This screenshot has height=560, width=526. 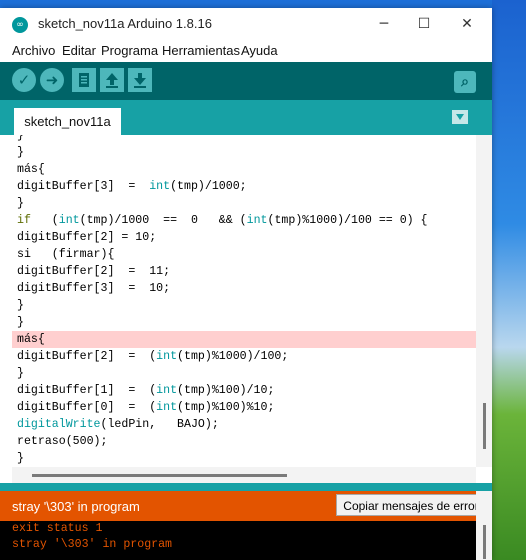 What do you see at coordinates (246, 487) in the screenshot?
I see `divider` at bounding box center [246, 487].